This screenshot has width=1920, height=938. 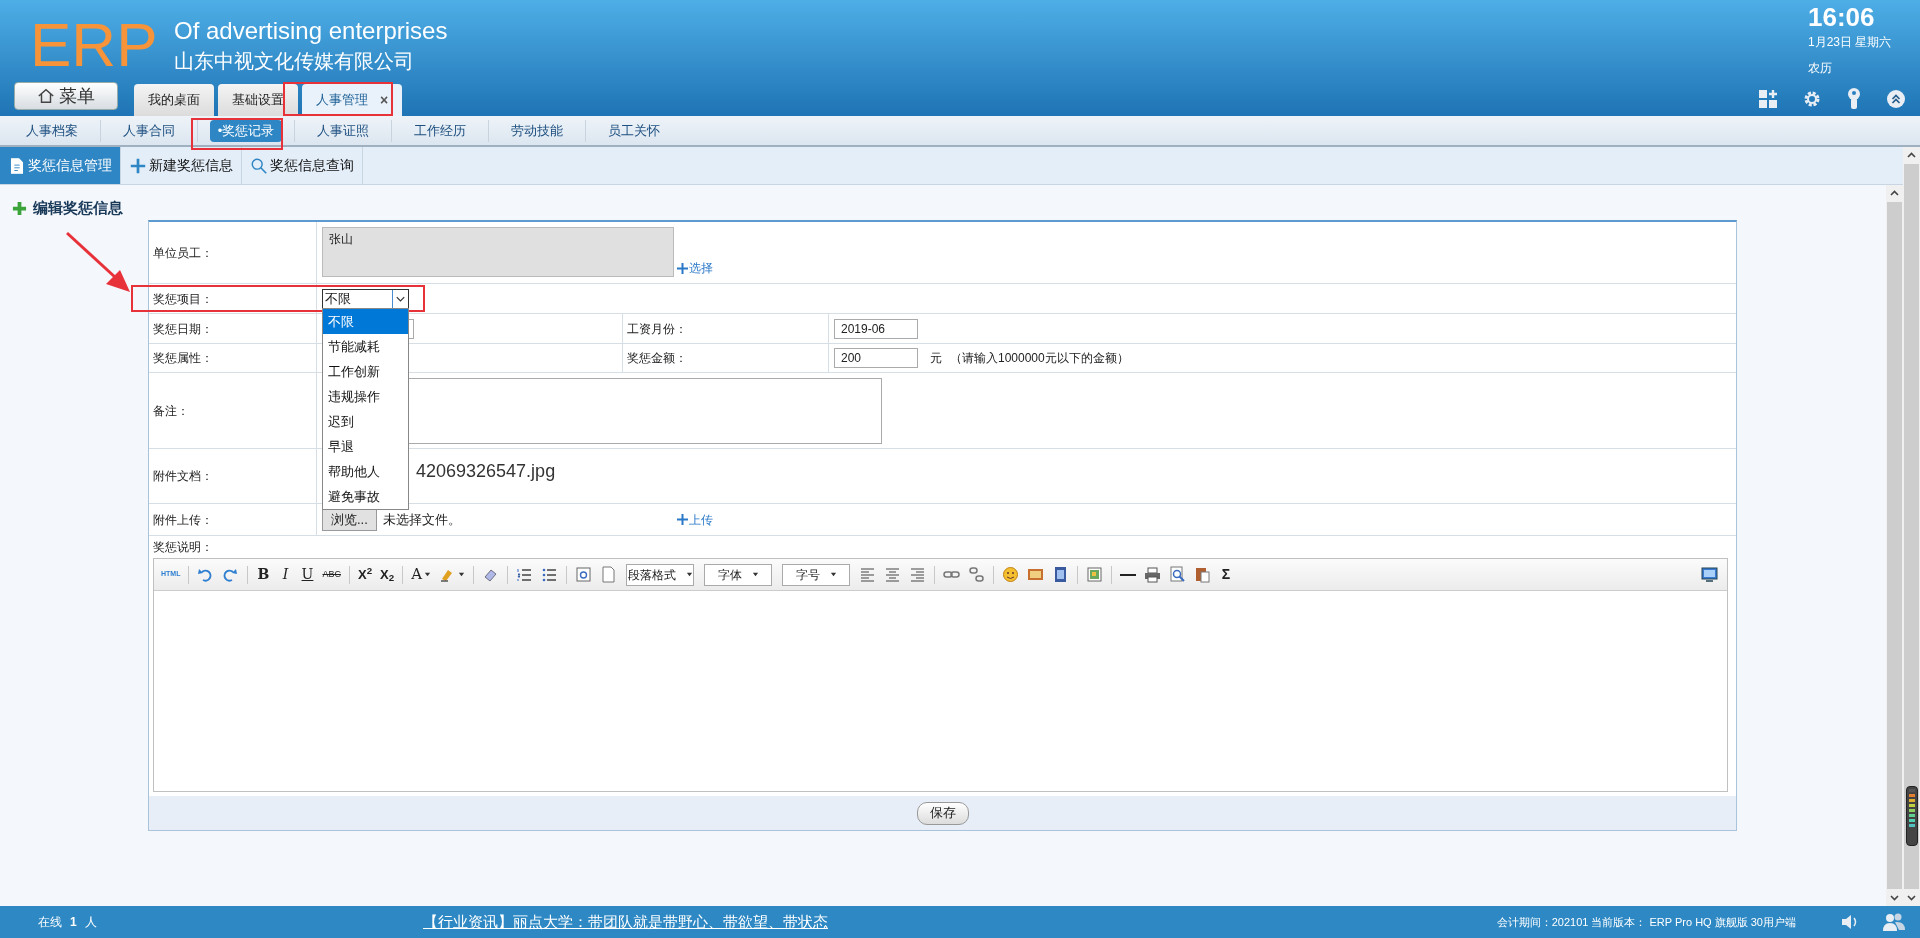 What do you see at coordinates (94, 45) in the screenshot?
I see `logo: ERP` at bounding box center [94, 45].